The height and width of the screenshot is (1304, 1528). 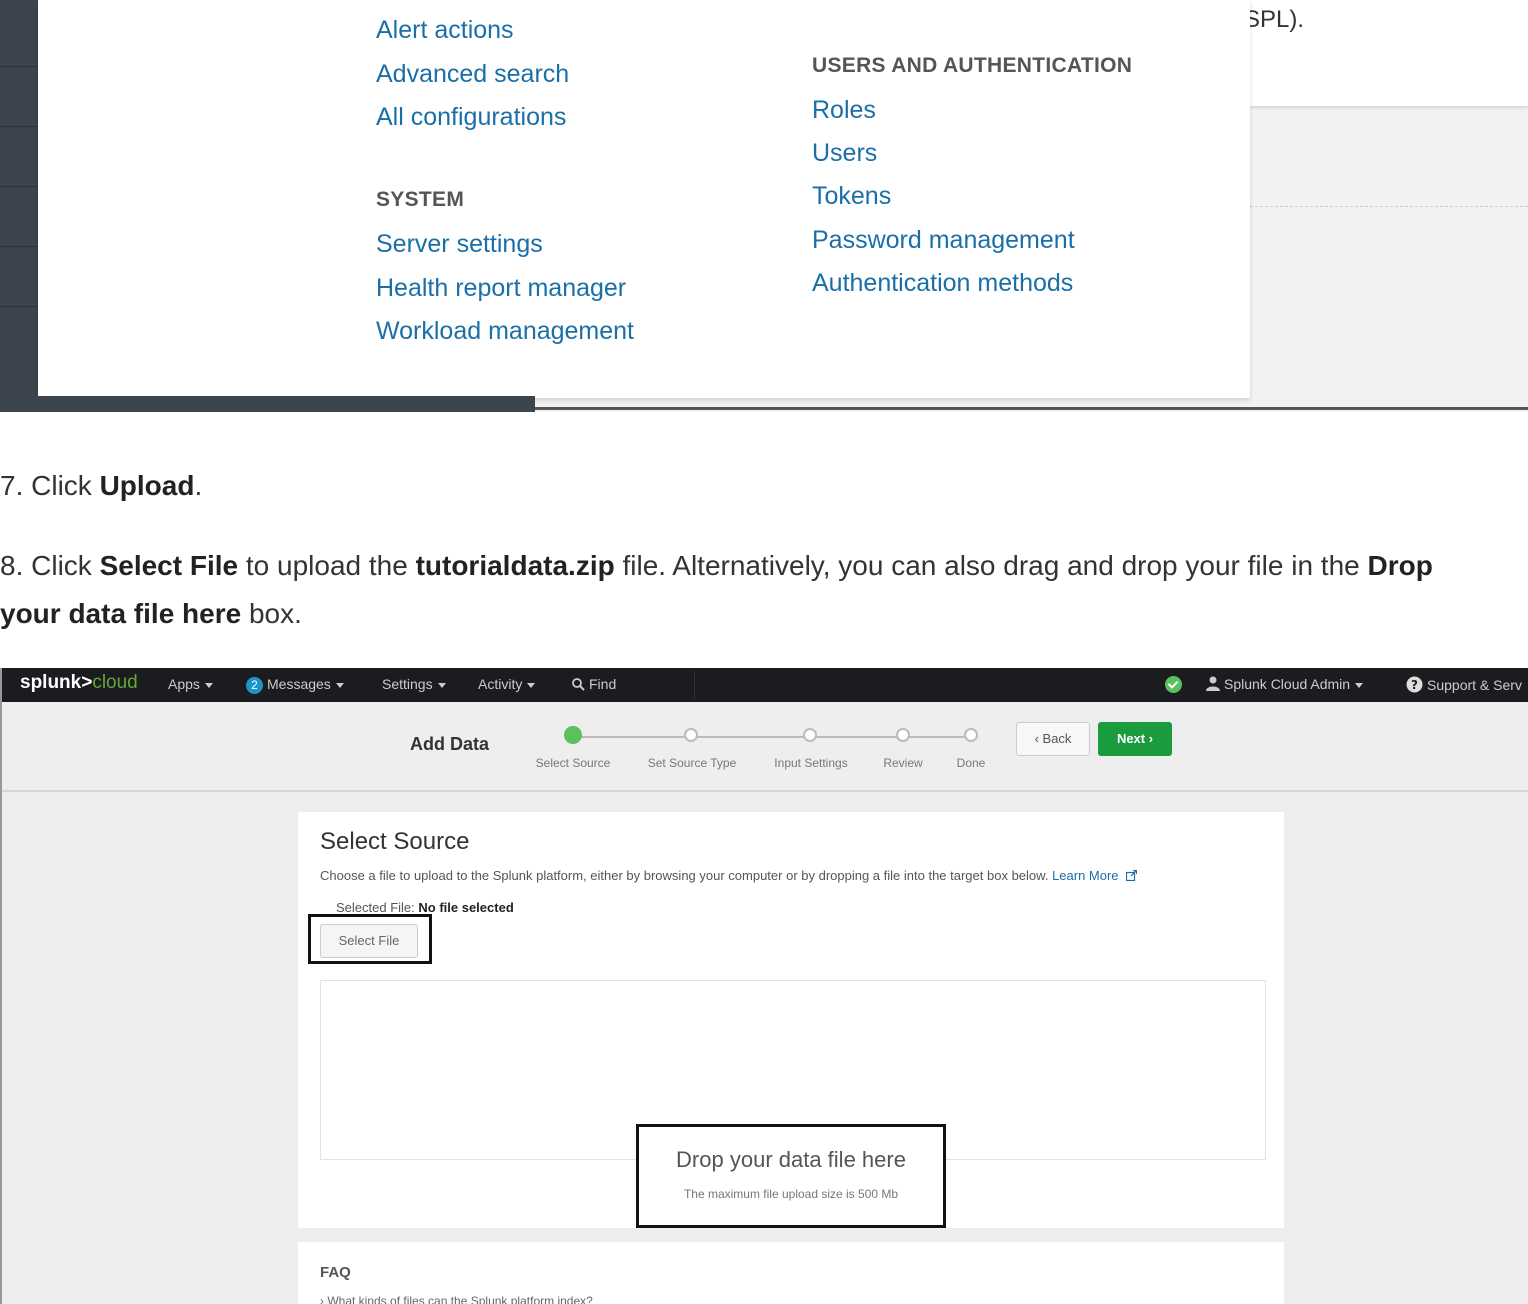 What do you see at coordinates (445, 30) in the screenshot?
I see `menu-link-alert-actions: Alert actions` at bounding box center [445, 30].